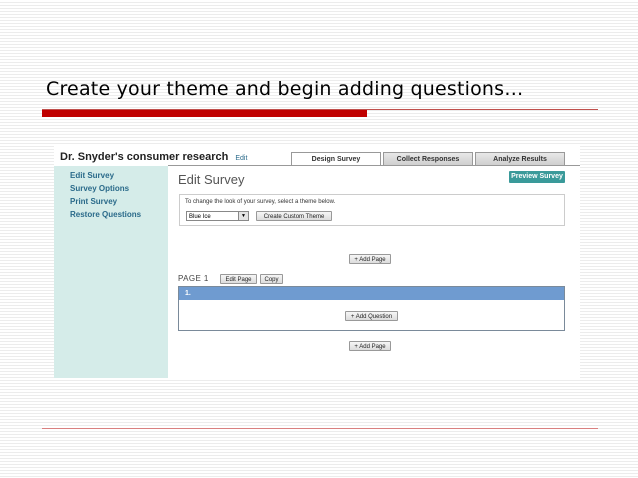 The image size is (638, 478). What do you see at coordinates (370, 259) in the screenshot?
I see `add-page-button-top: + Add Page` at bounding box center [370, 259].